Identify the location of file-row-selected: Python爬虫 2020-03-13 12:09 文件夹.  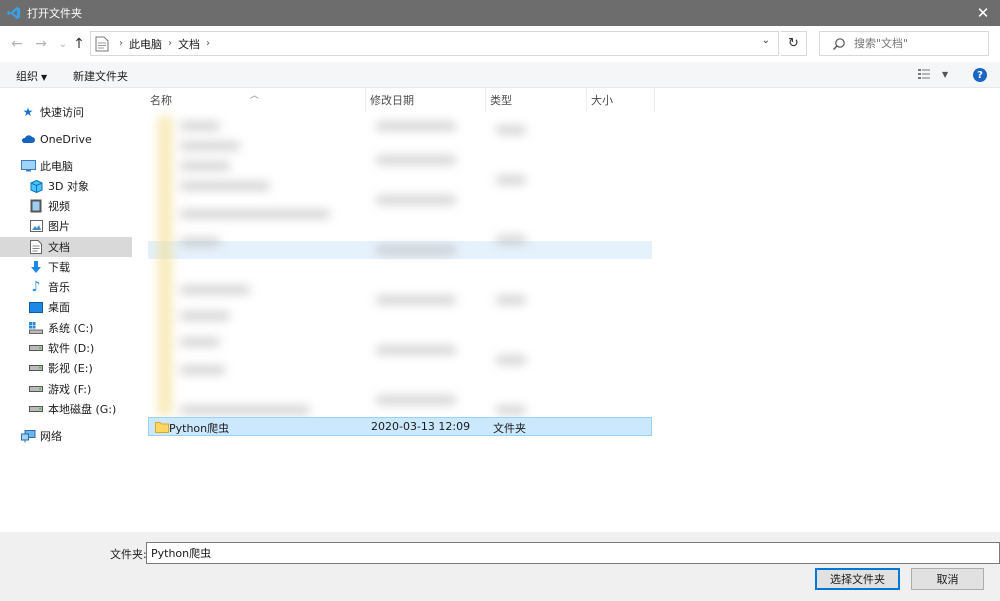
(400, 426).